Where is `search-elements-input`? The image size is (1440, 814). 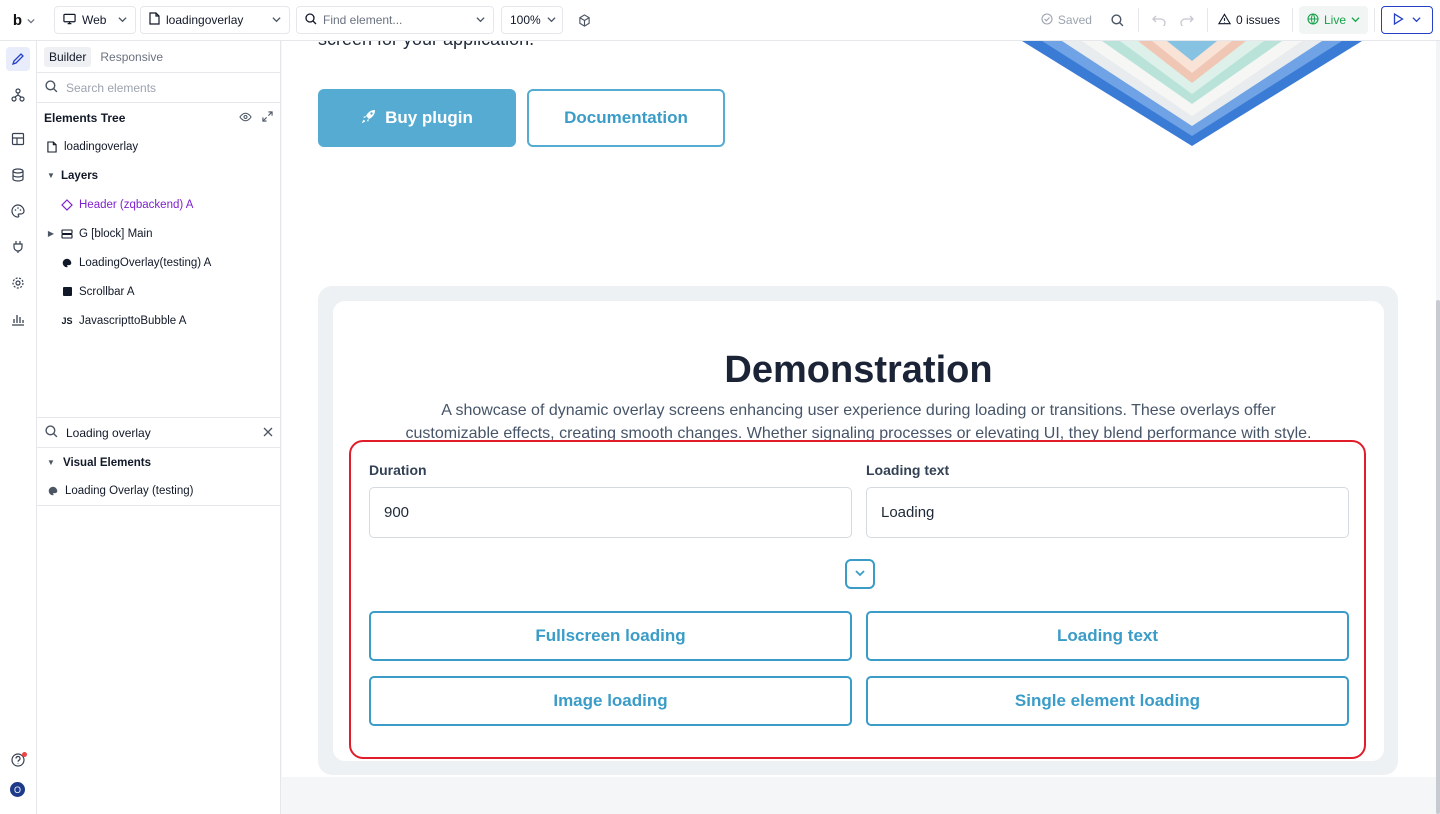
search-elements-input is located at coordinates (169, 87).